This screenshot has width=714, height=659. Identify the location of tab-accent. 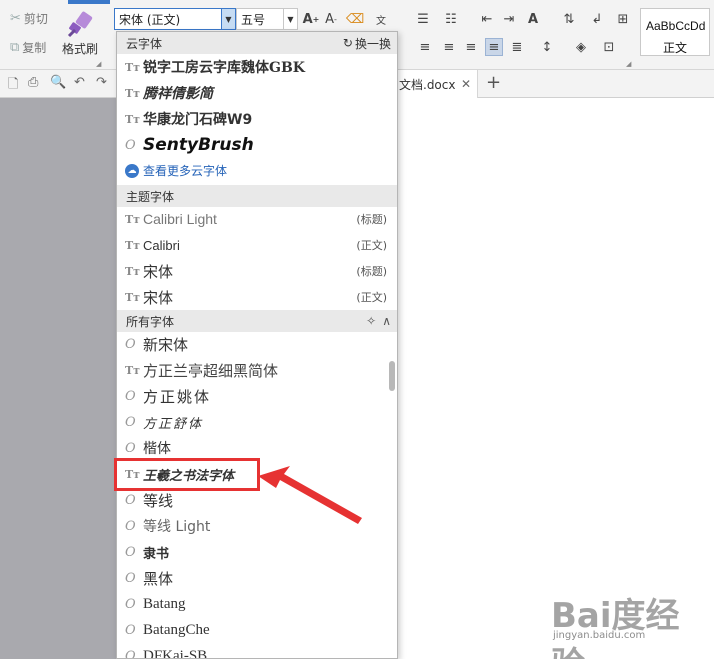
(89, 2).